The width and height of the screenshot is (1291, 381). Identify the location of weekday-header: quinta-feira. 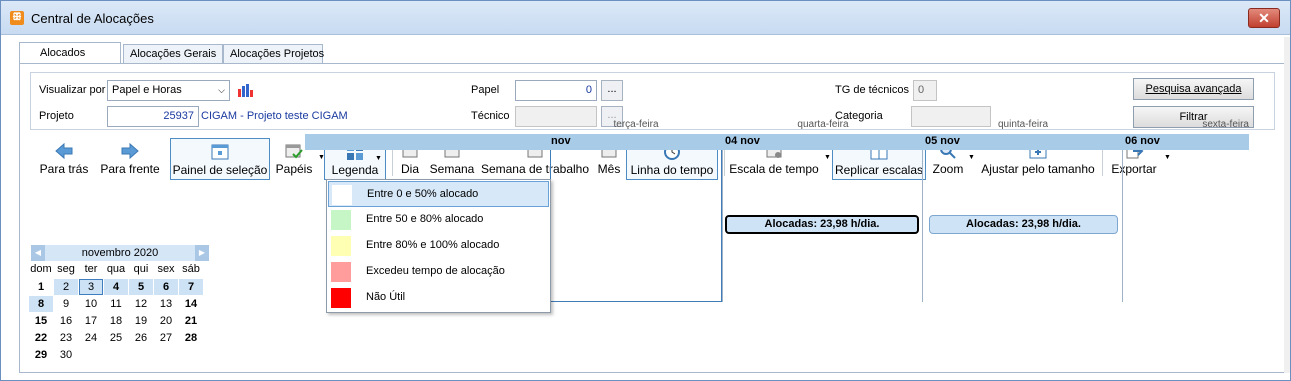
(1023, 124).